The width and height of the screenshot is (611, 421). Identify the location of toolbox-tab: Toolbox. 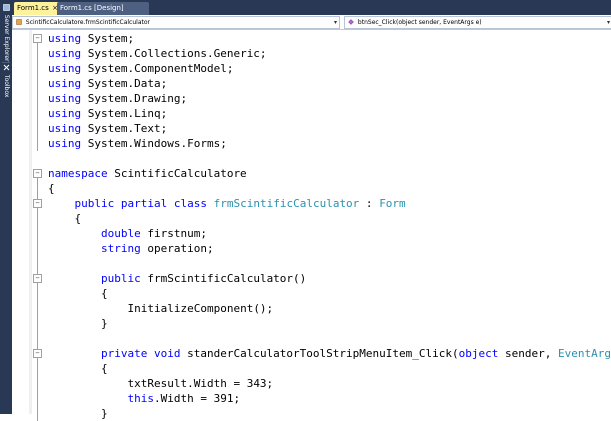
(6, 80).